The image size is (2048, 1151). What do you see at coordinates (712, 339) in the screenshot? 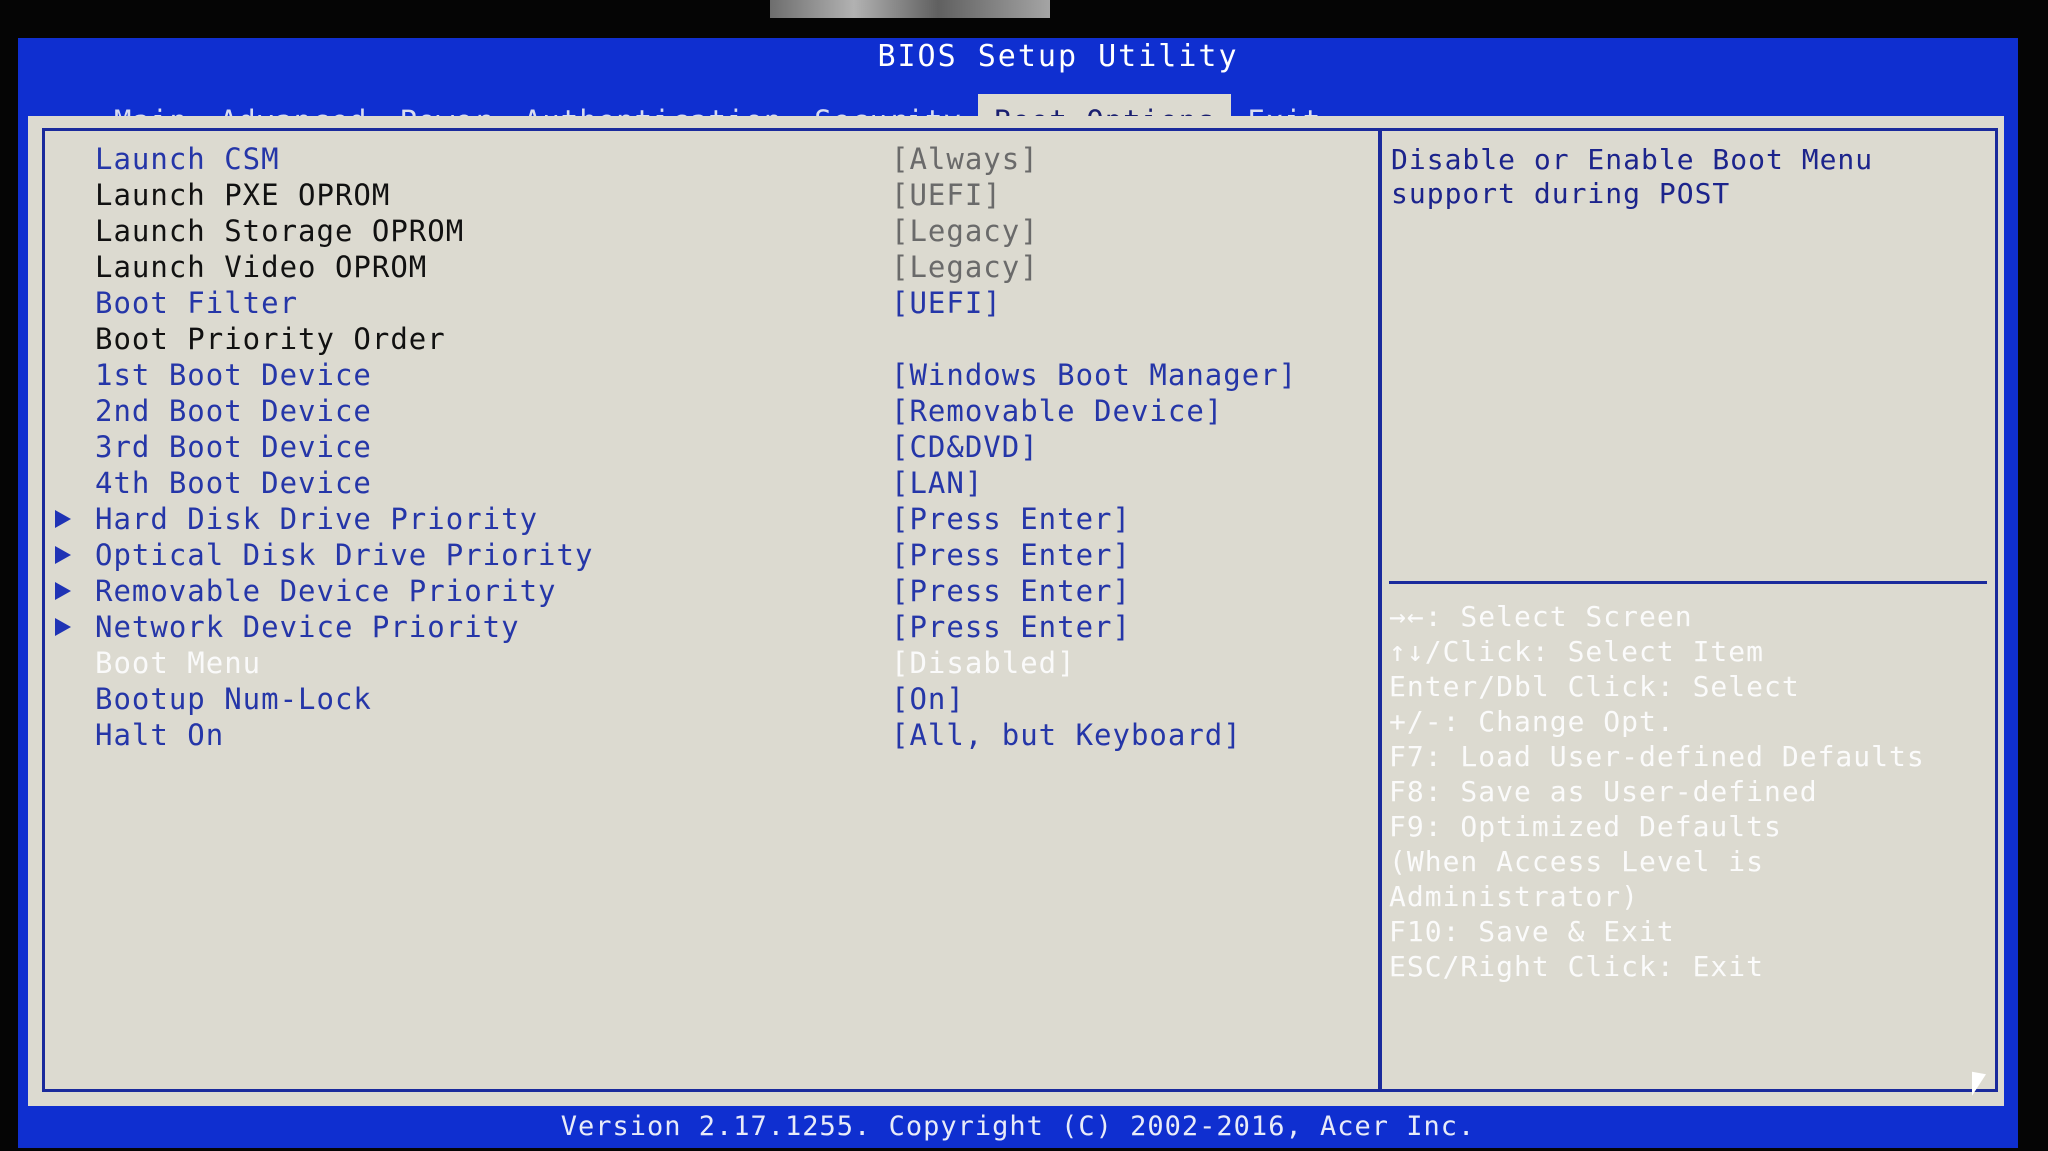
I see `setting-row-boot-priority-order: Boot Priority Order` at bounding box center [712, 339].